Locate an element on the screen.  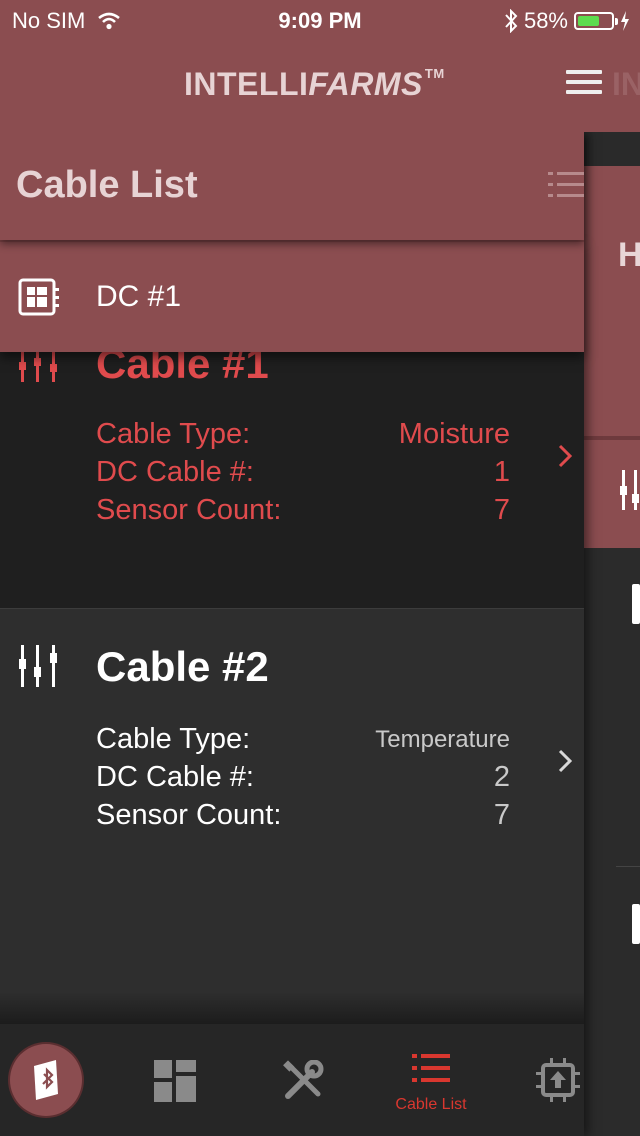
cable-type-value: Moisture is located at coordinates (454, 434).